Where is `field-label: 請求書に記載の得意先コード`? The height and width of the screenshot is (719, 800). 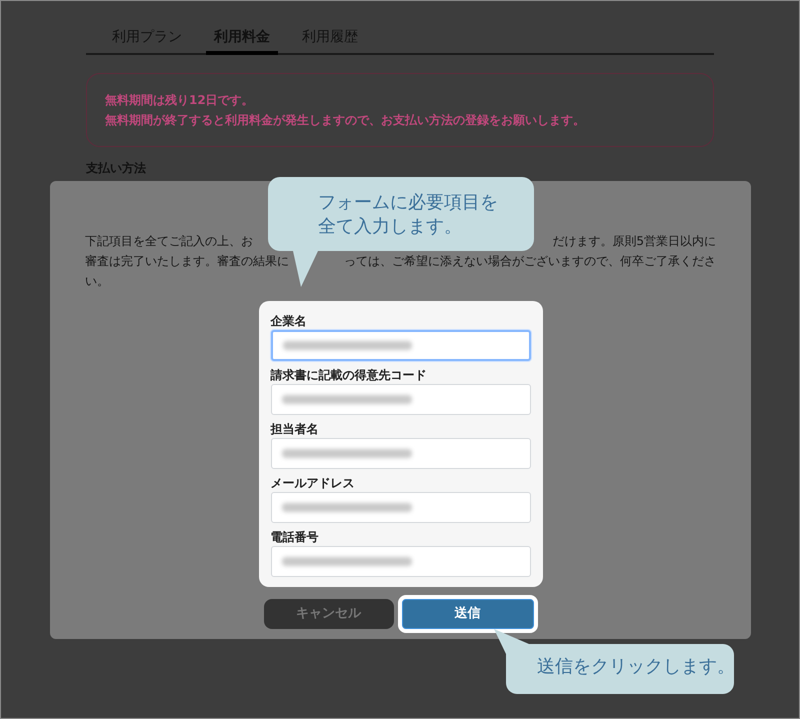
field-label: 請求書に記載の得意先コード is located at coordinates (349, 375).